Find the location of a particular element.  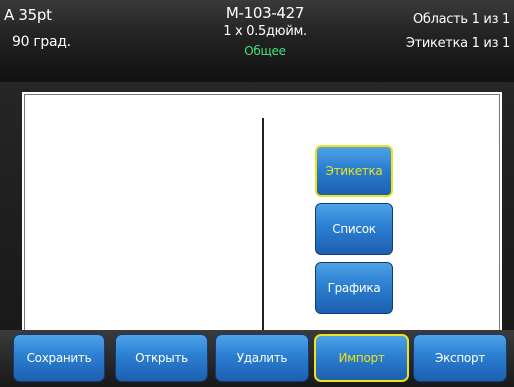

import-button-text: Импорт is located at coordinates (361, 358).